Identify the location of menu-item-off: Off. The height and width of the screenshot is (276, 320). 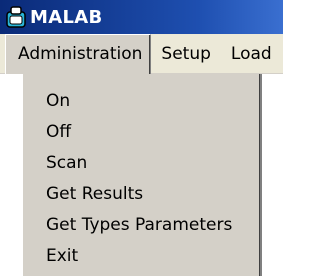
(141, 131).